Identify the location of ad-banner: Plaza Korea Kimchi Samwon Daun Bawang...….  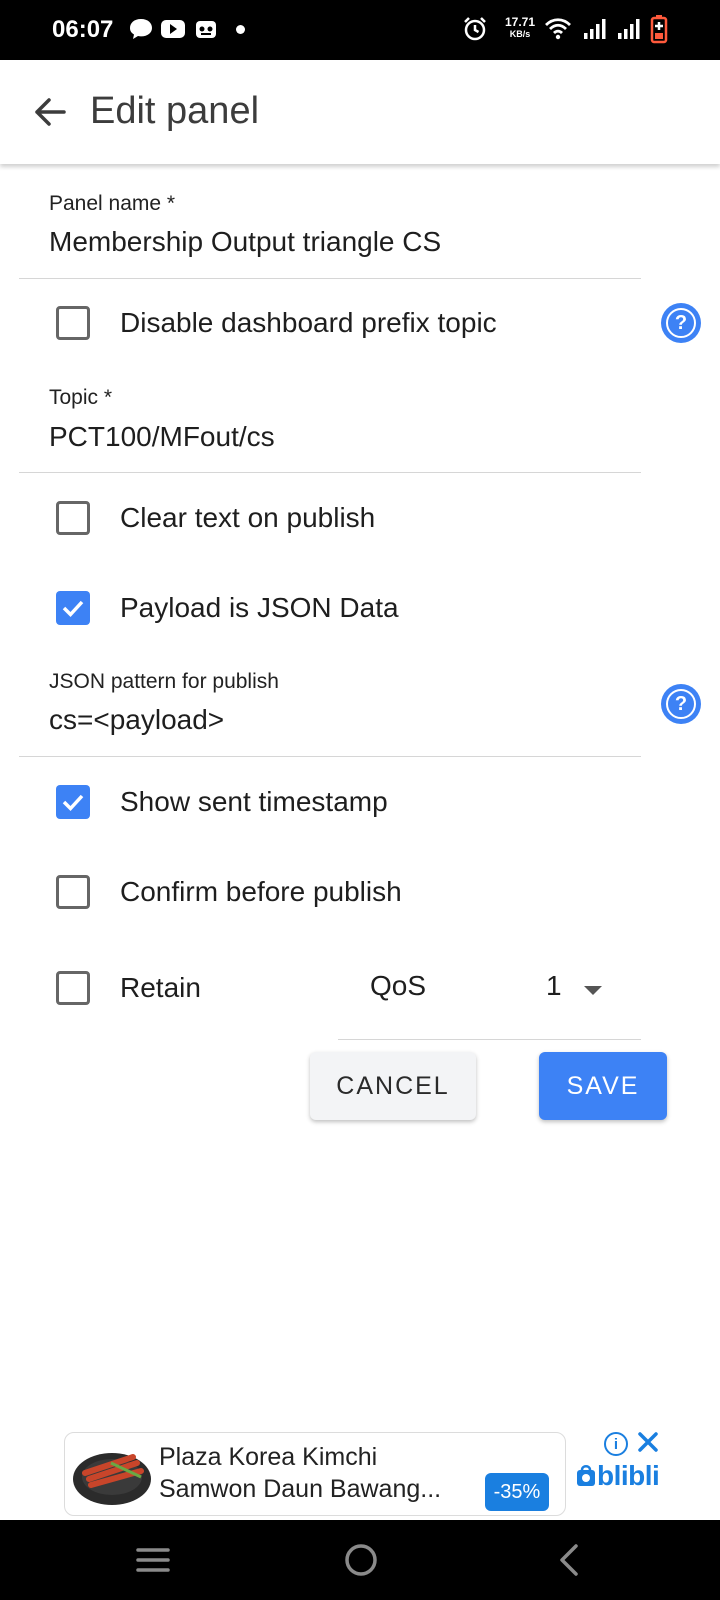
(315, 1474).